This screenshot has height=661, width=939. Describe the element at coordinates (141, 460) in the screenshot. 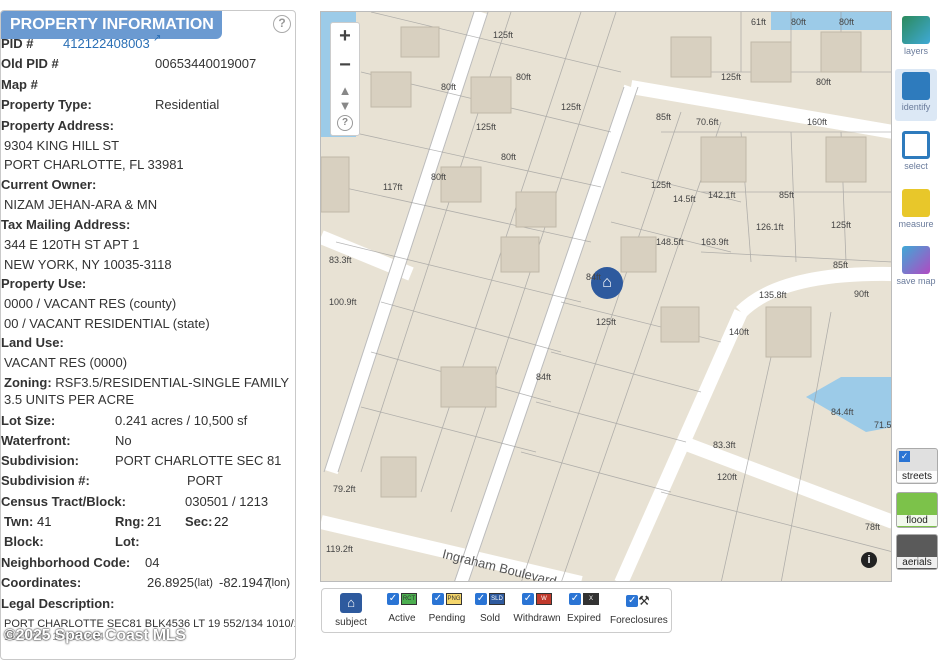

I see `subdivision-row: Subdivision: PORT CHARLOTTE SEC 81` at that location.